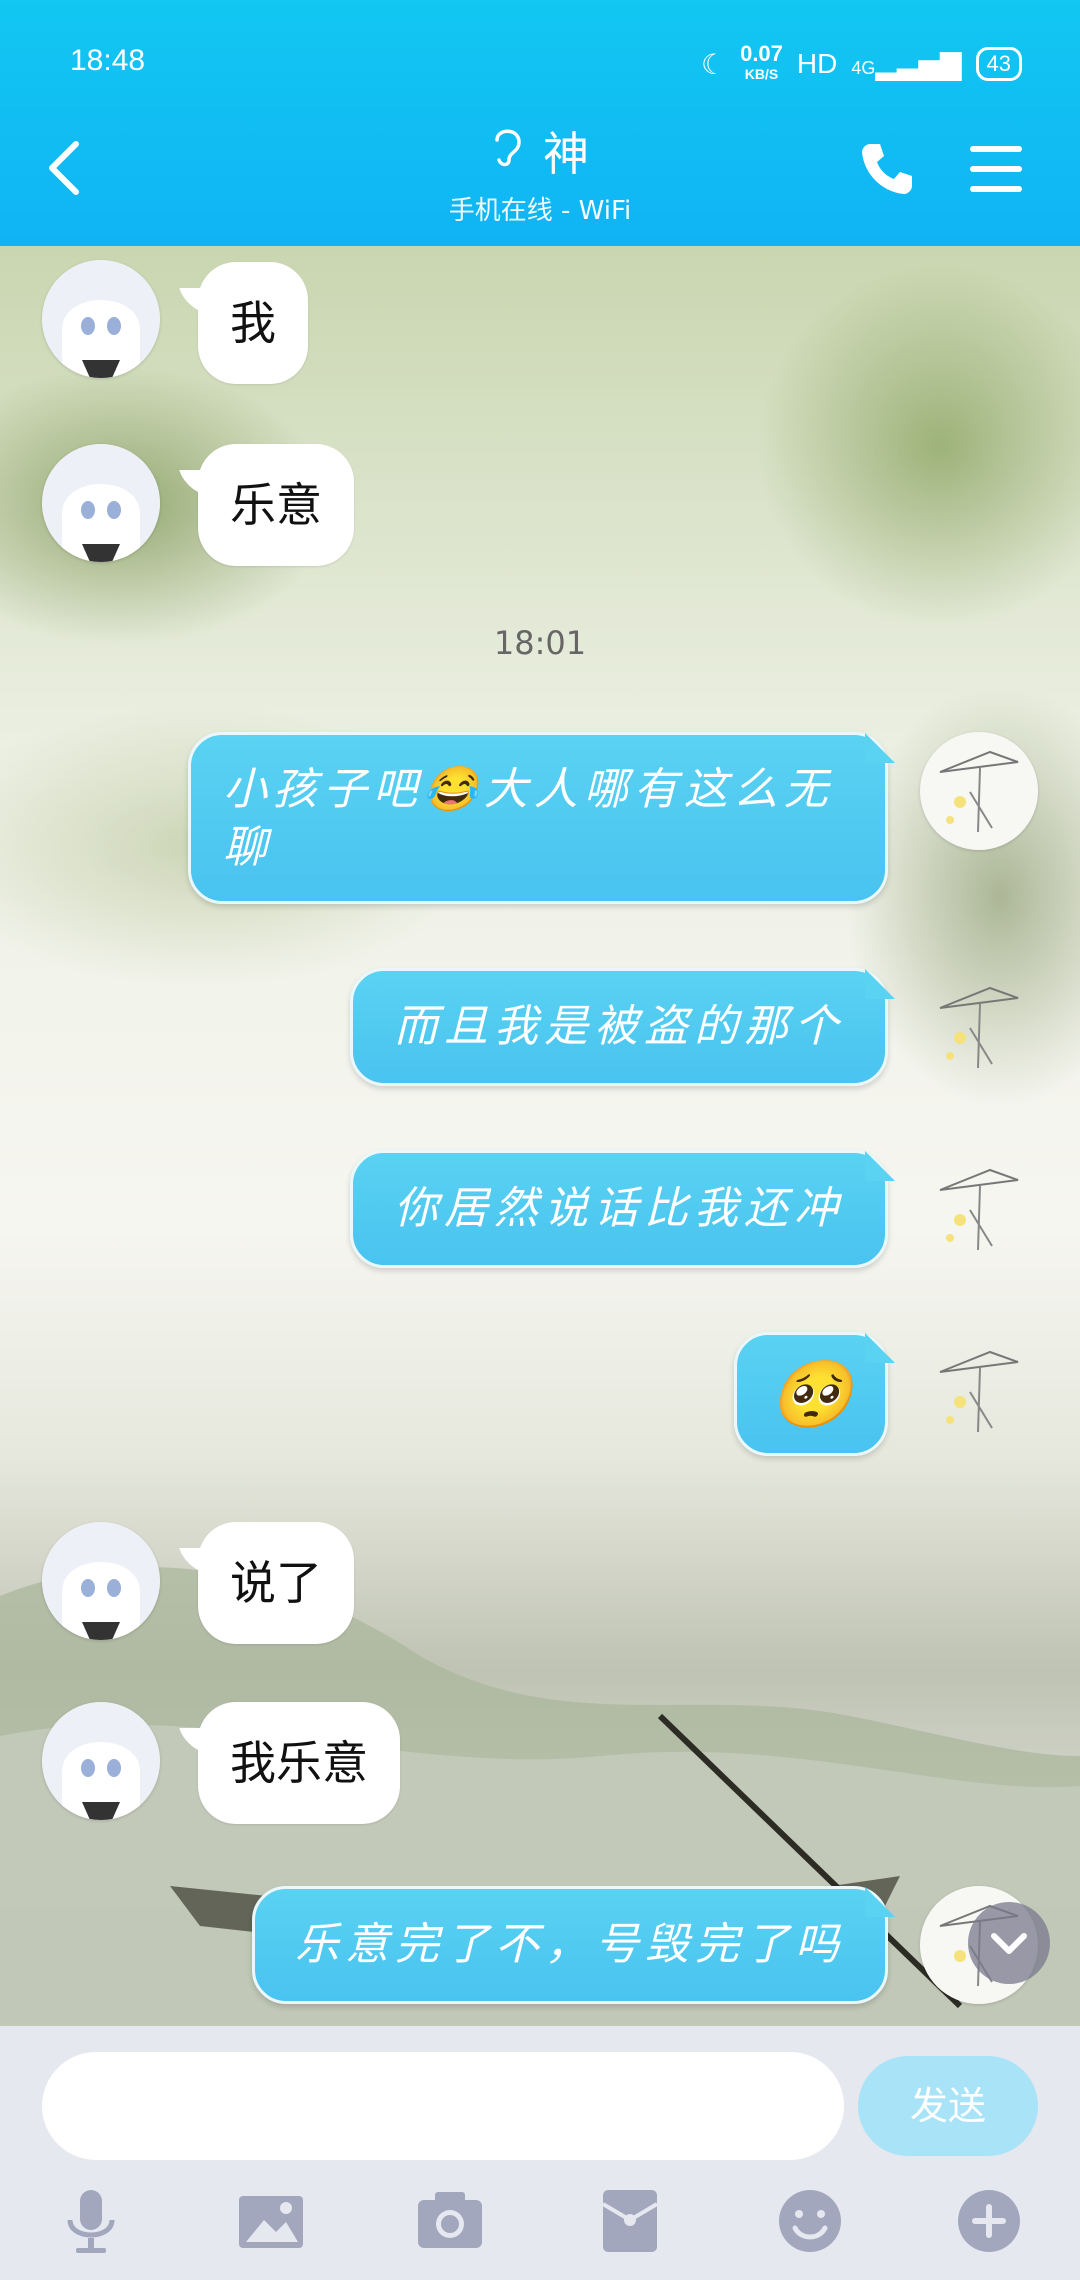 The width and height of the screenshot is (1080, 2280). What do you see at coordinates (713, 64) in the screenshot?
I see `moon-icon: ☾` at bounding box center [713, 64].